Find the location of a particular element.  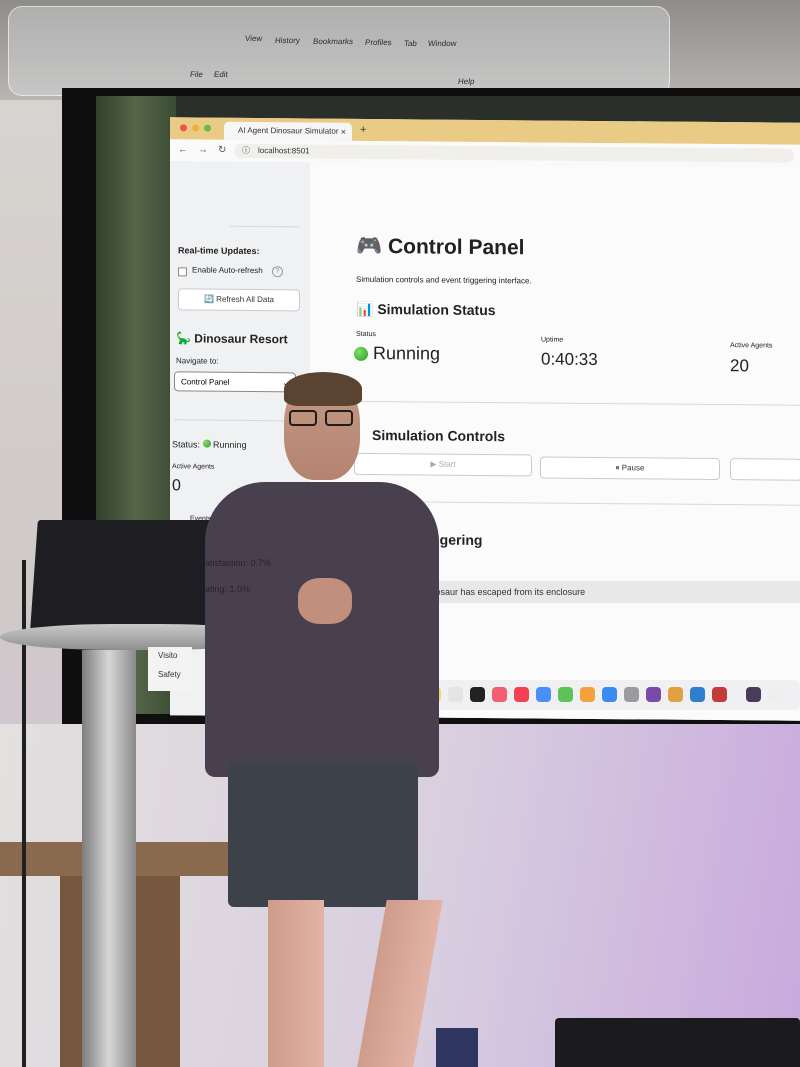

navigate-label: Navigate to: is located at coordinates (197, 361).